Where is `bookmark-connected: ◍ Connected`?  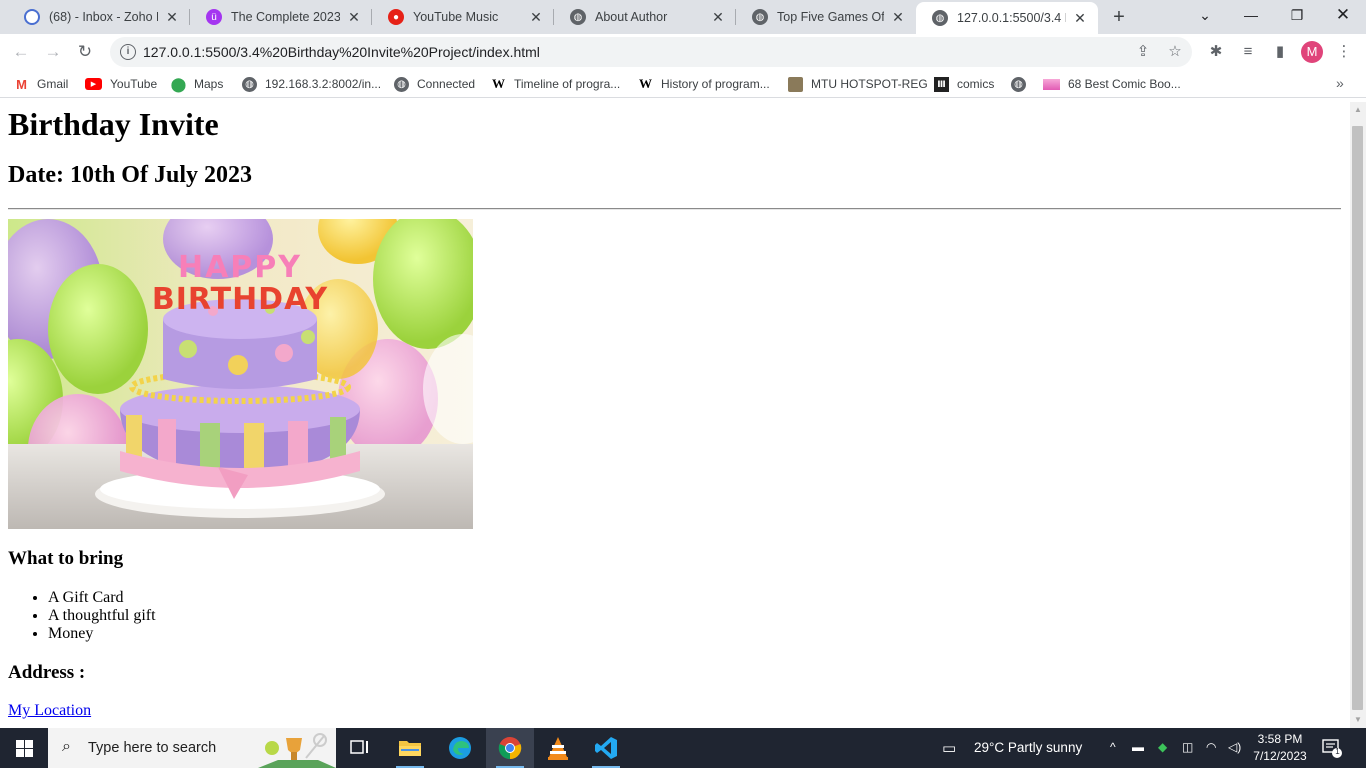 bookmark-connected: ◍ Connected is located at coordinates (434, 84).